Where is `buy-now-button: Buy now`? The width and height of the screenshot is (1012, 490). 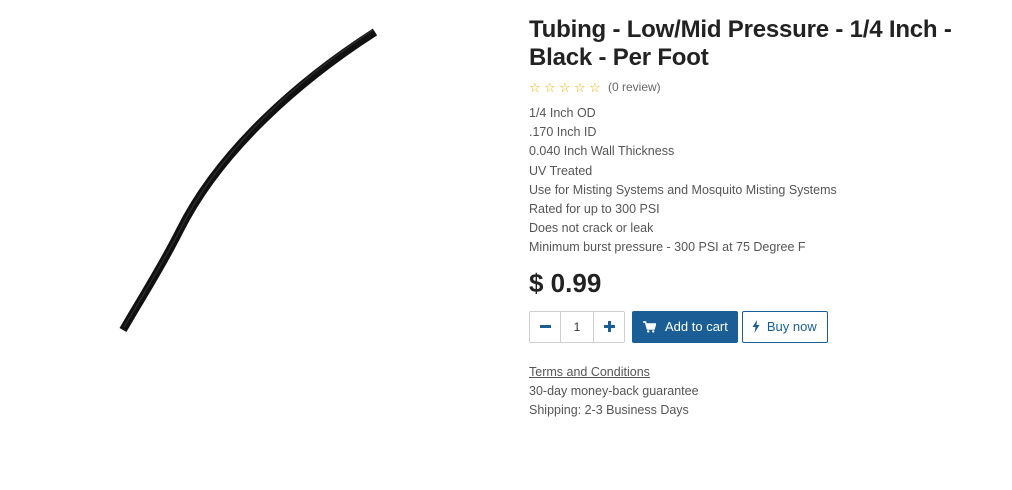
buy-now-button: Buy now is located at coordinates (784, 326).